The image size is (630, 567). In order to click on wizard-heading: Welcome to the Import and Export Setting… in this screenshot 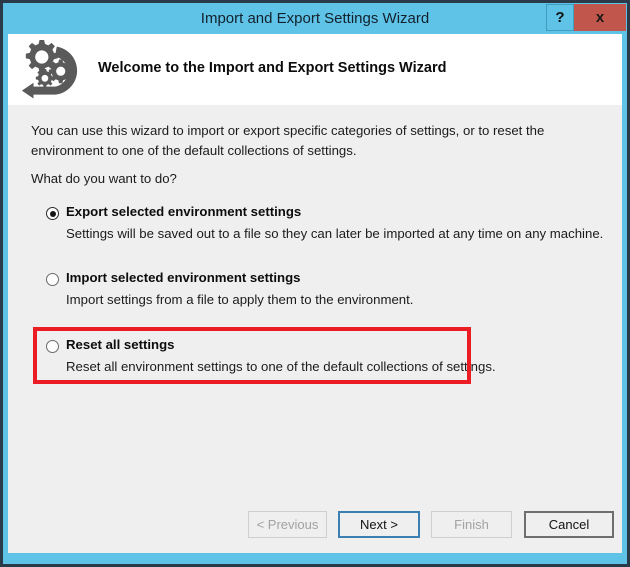, I will do `click(272, 68)`.